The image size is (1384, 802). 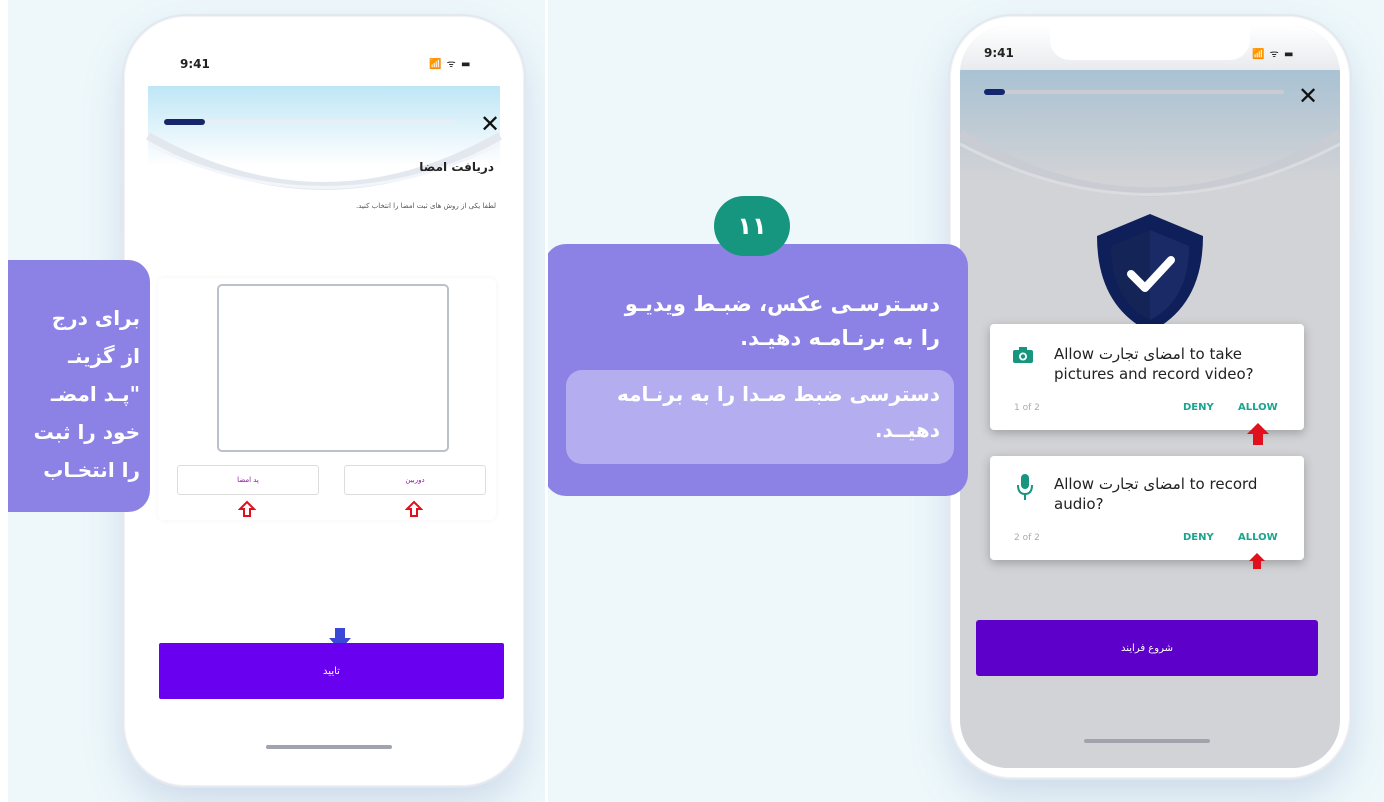 I want to click on start-process-button: شروع فرایند, so click(x=1147, y=648).